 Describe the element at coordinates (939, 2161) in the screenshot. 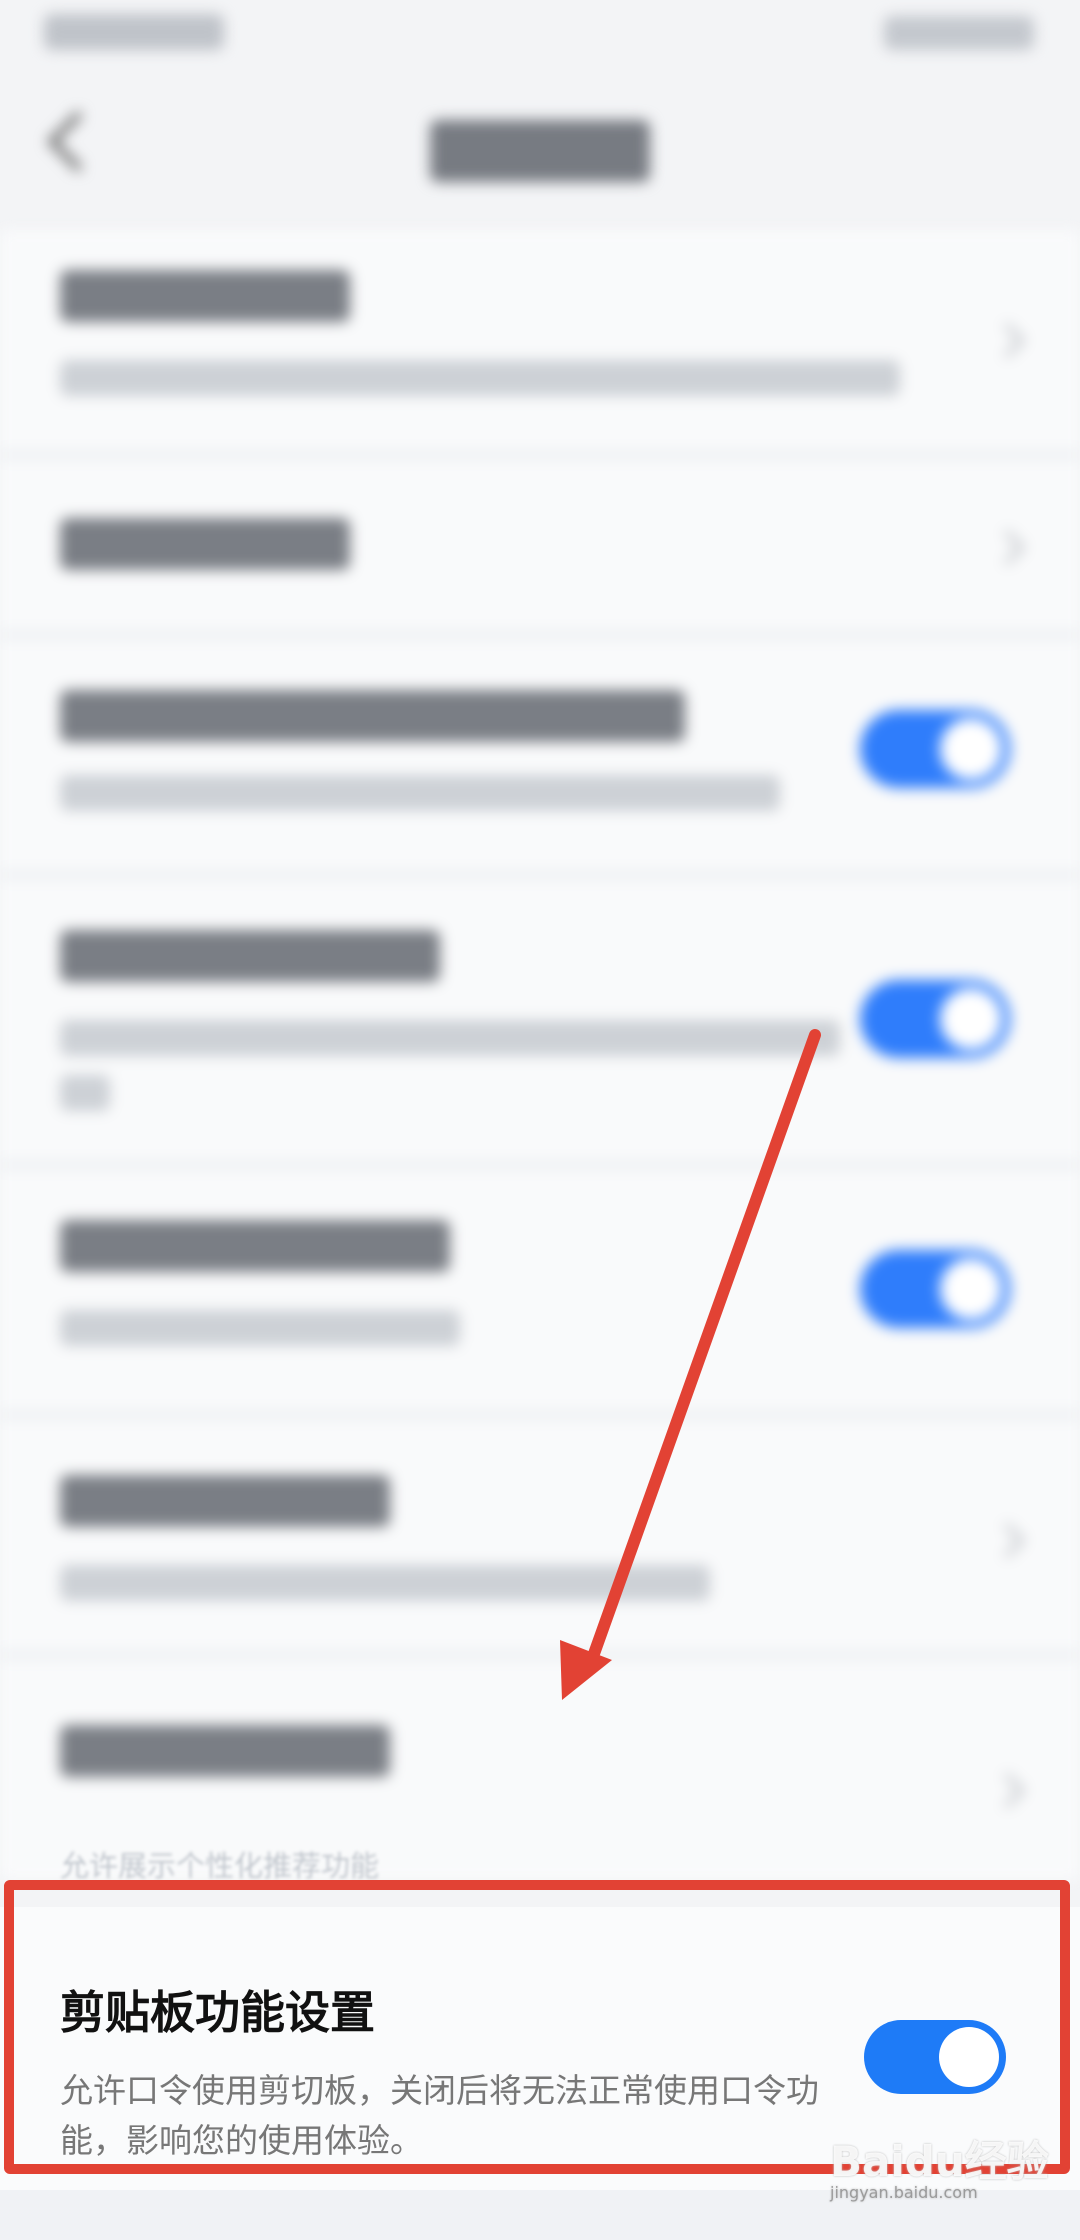

I see `watermark-text: Baidu经验` at that location.